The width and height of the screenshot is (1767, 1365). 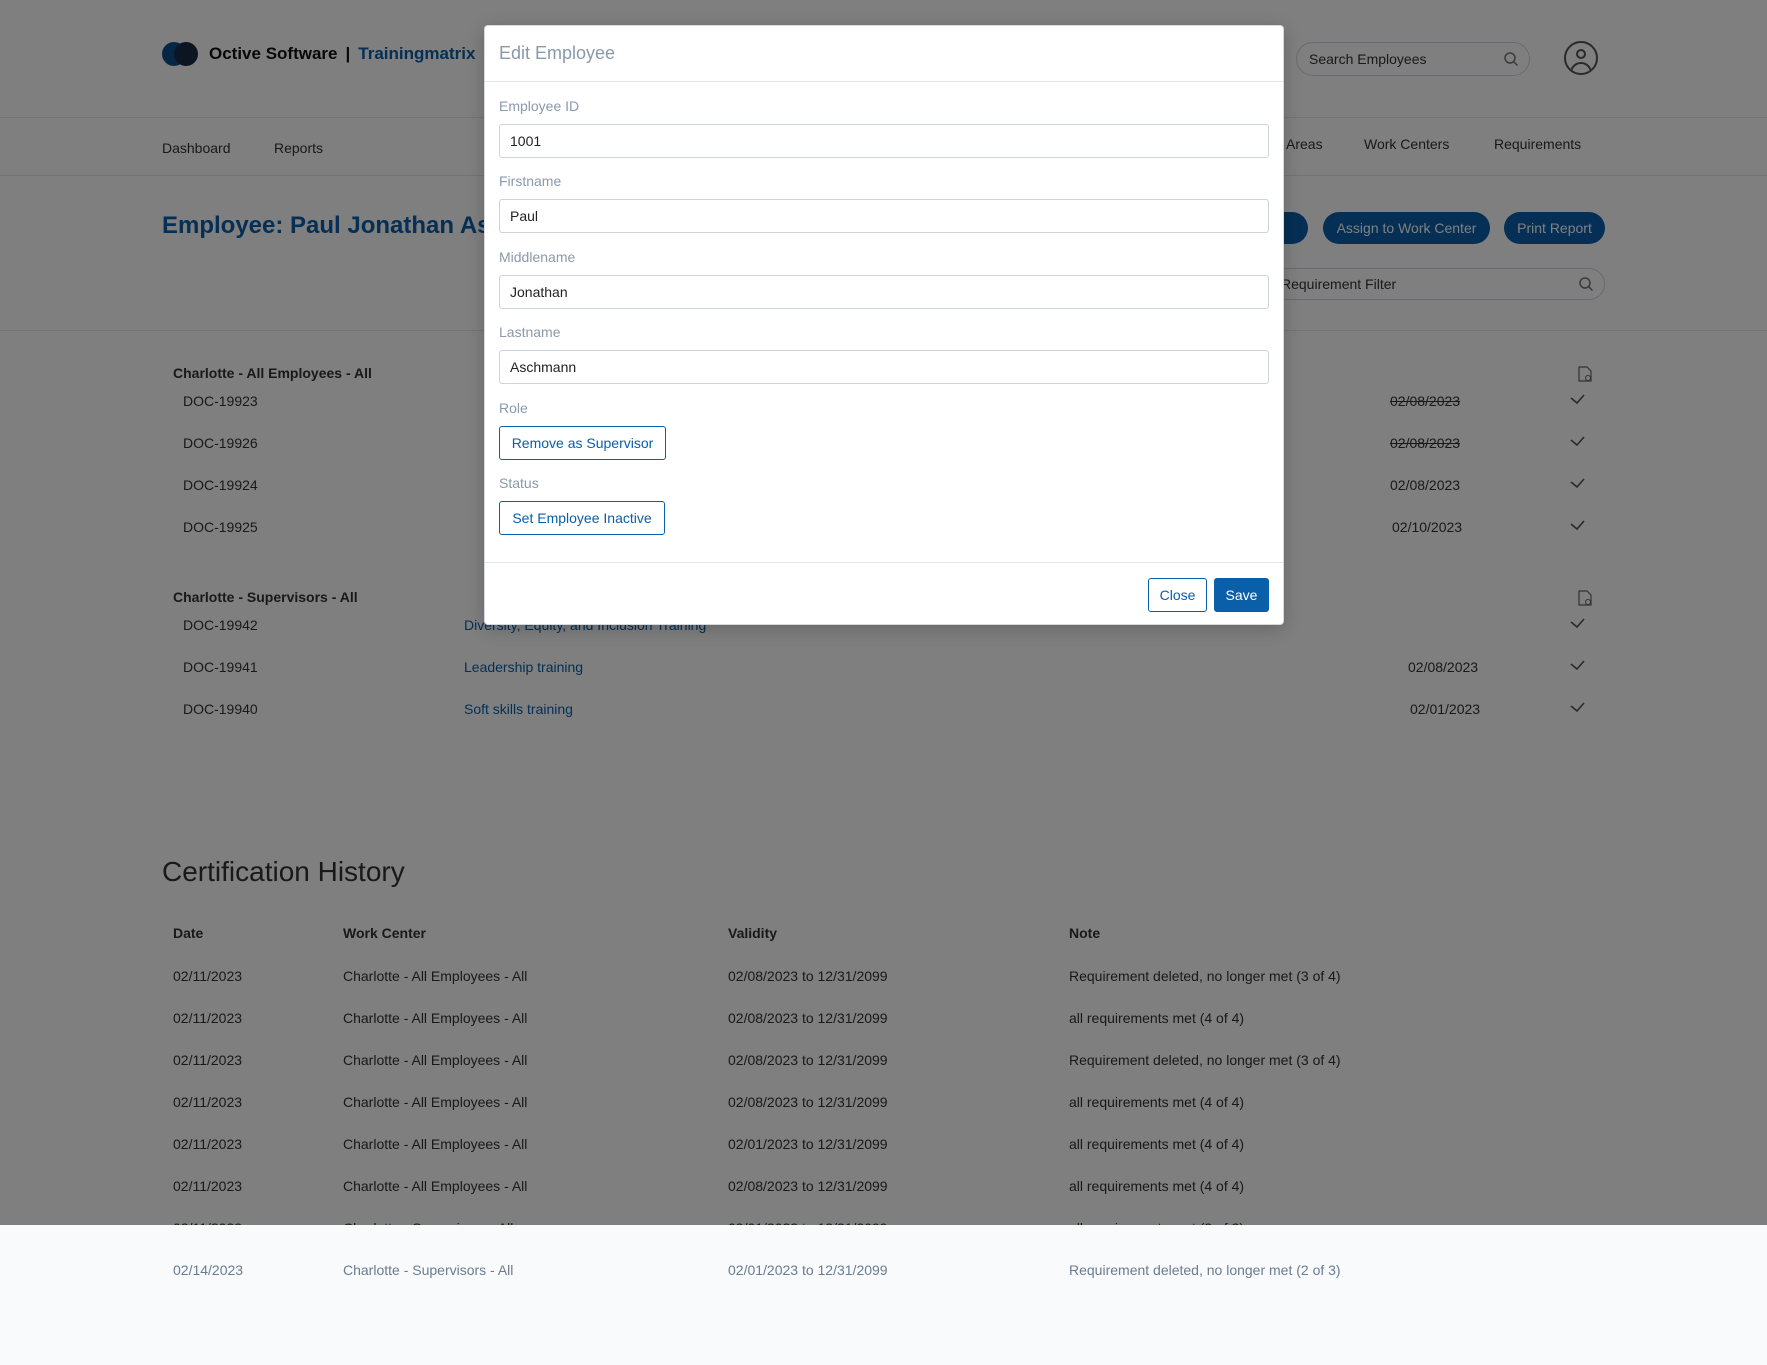 I want to click on employee-id-label: Employee ID, so click(x=539, y=106).